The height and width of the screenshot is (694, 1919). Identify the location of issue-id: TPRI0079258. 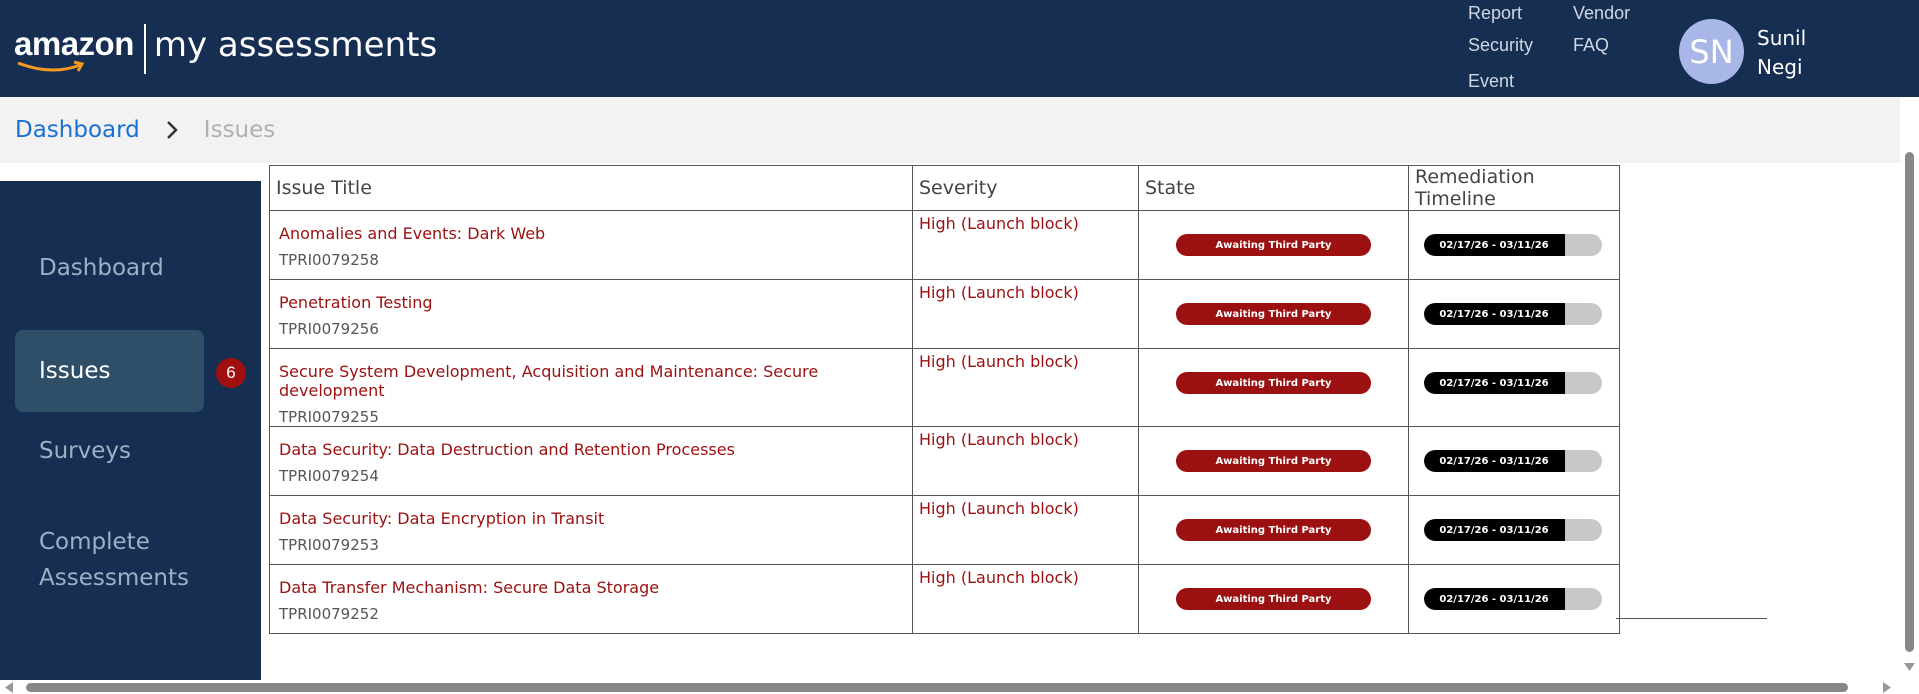
(329, 260).